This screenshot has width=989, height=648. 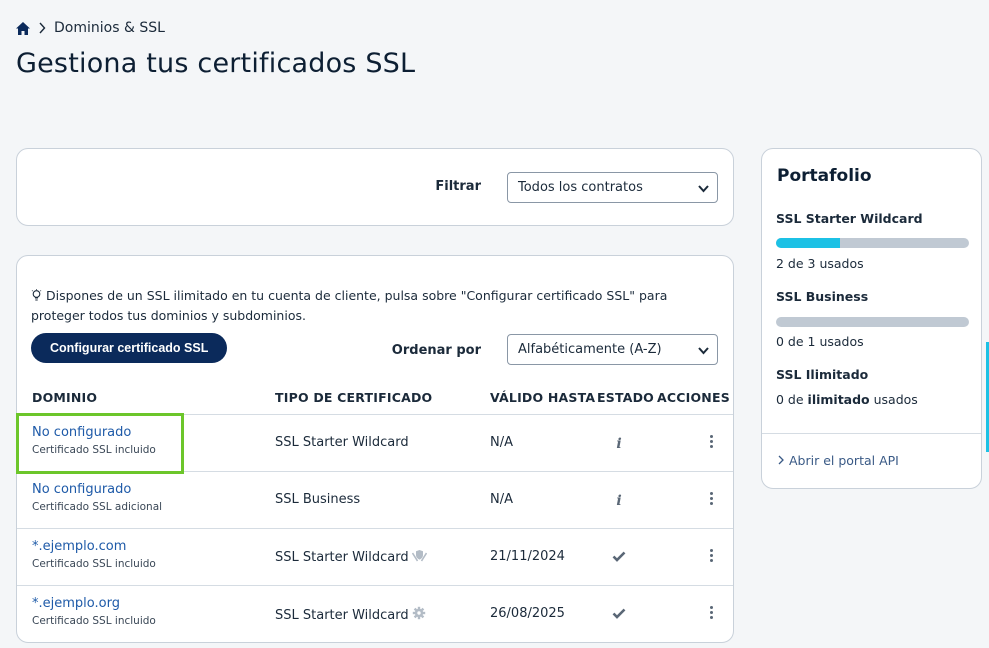 What do you see at coordinates (23, 28) in the screenshot?
I see `home-icon` at bounding box center [23, 28].